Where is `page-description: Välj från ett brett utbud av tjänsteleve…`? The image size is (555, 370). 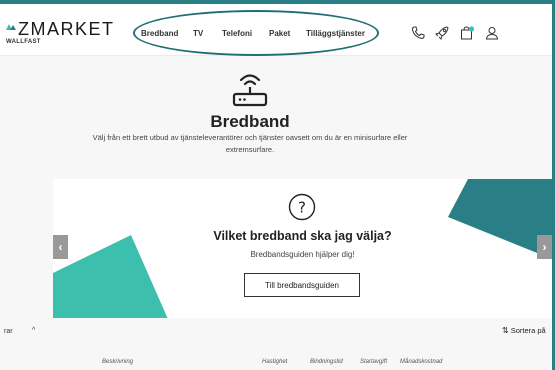
page-description: Välj från ett brett utbud av tjänsteleve… is located at coordinates (250, 143).